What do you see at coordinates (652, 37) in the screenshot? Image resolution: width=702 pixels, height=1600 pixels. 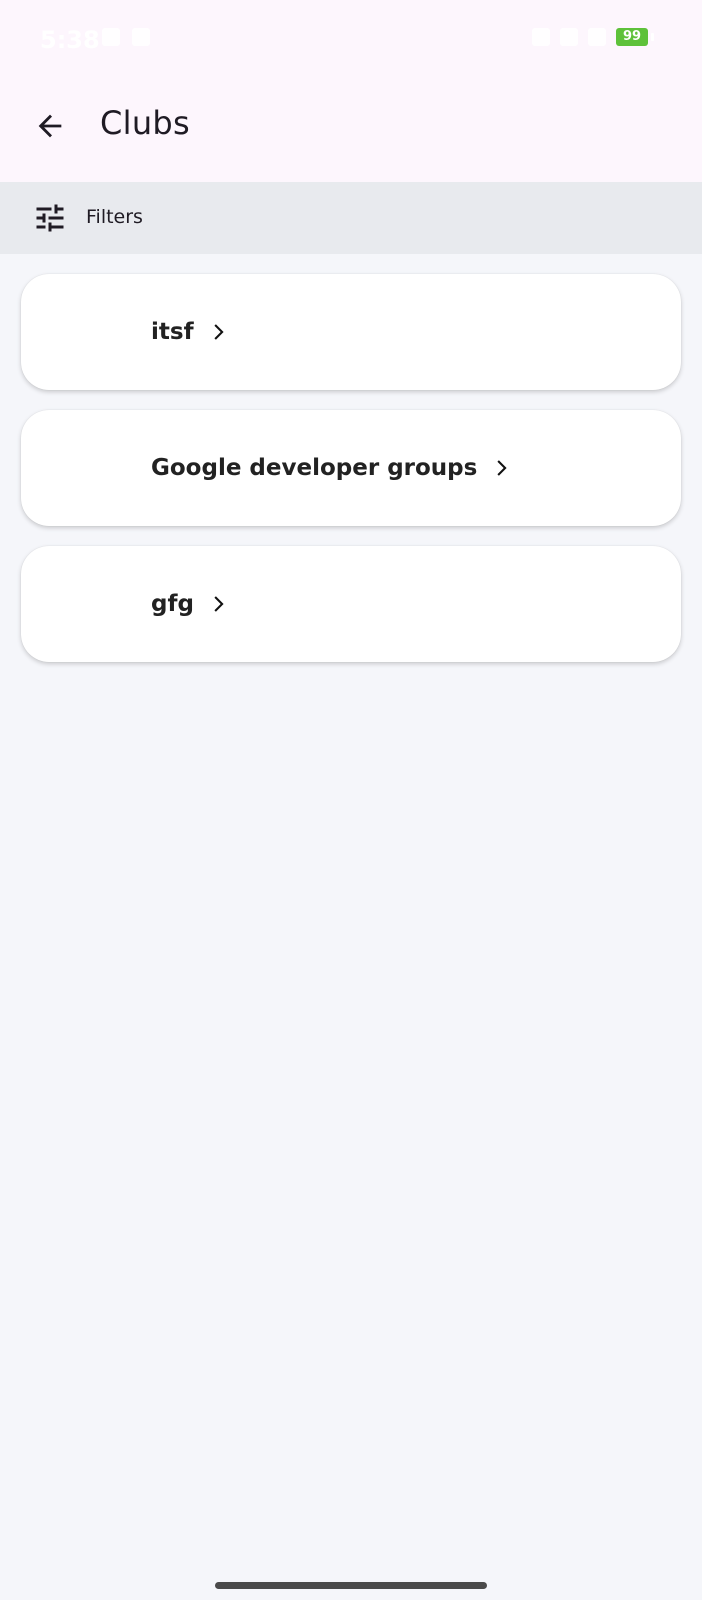 I see `battery-tip` at bounding box center [652, 37].